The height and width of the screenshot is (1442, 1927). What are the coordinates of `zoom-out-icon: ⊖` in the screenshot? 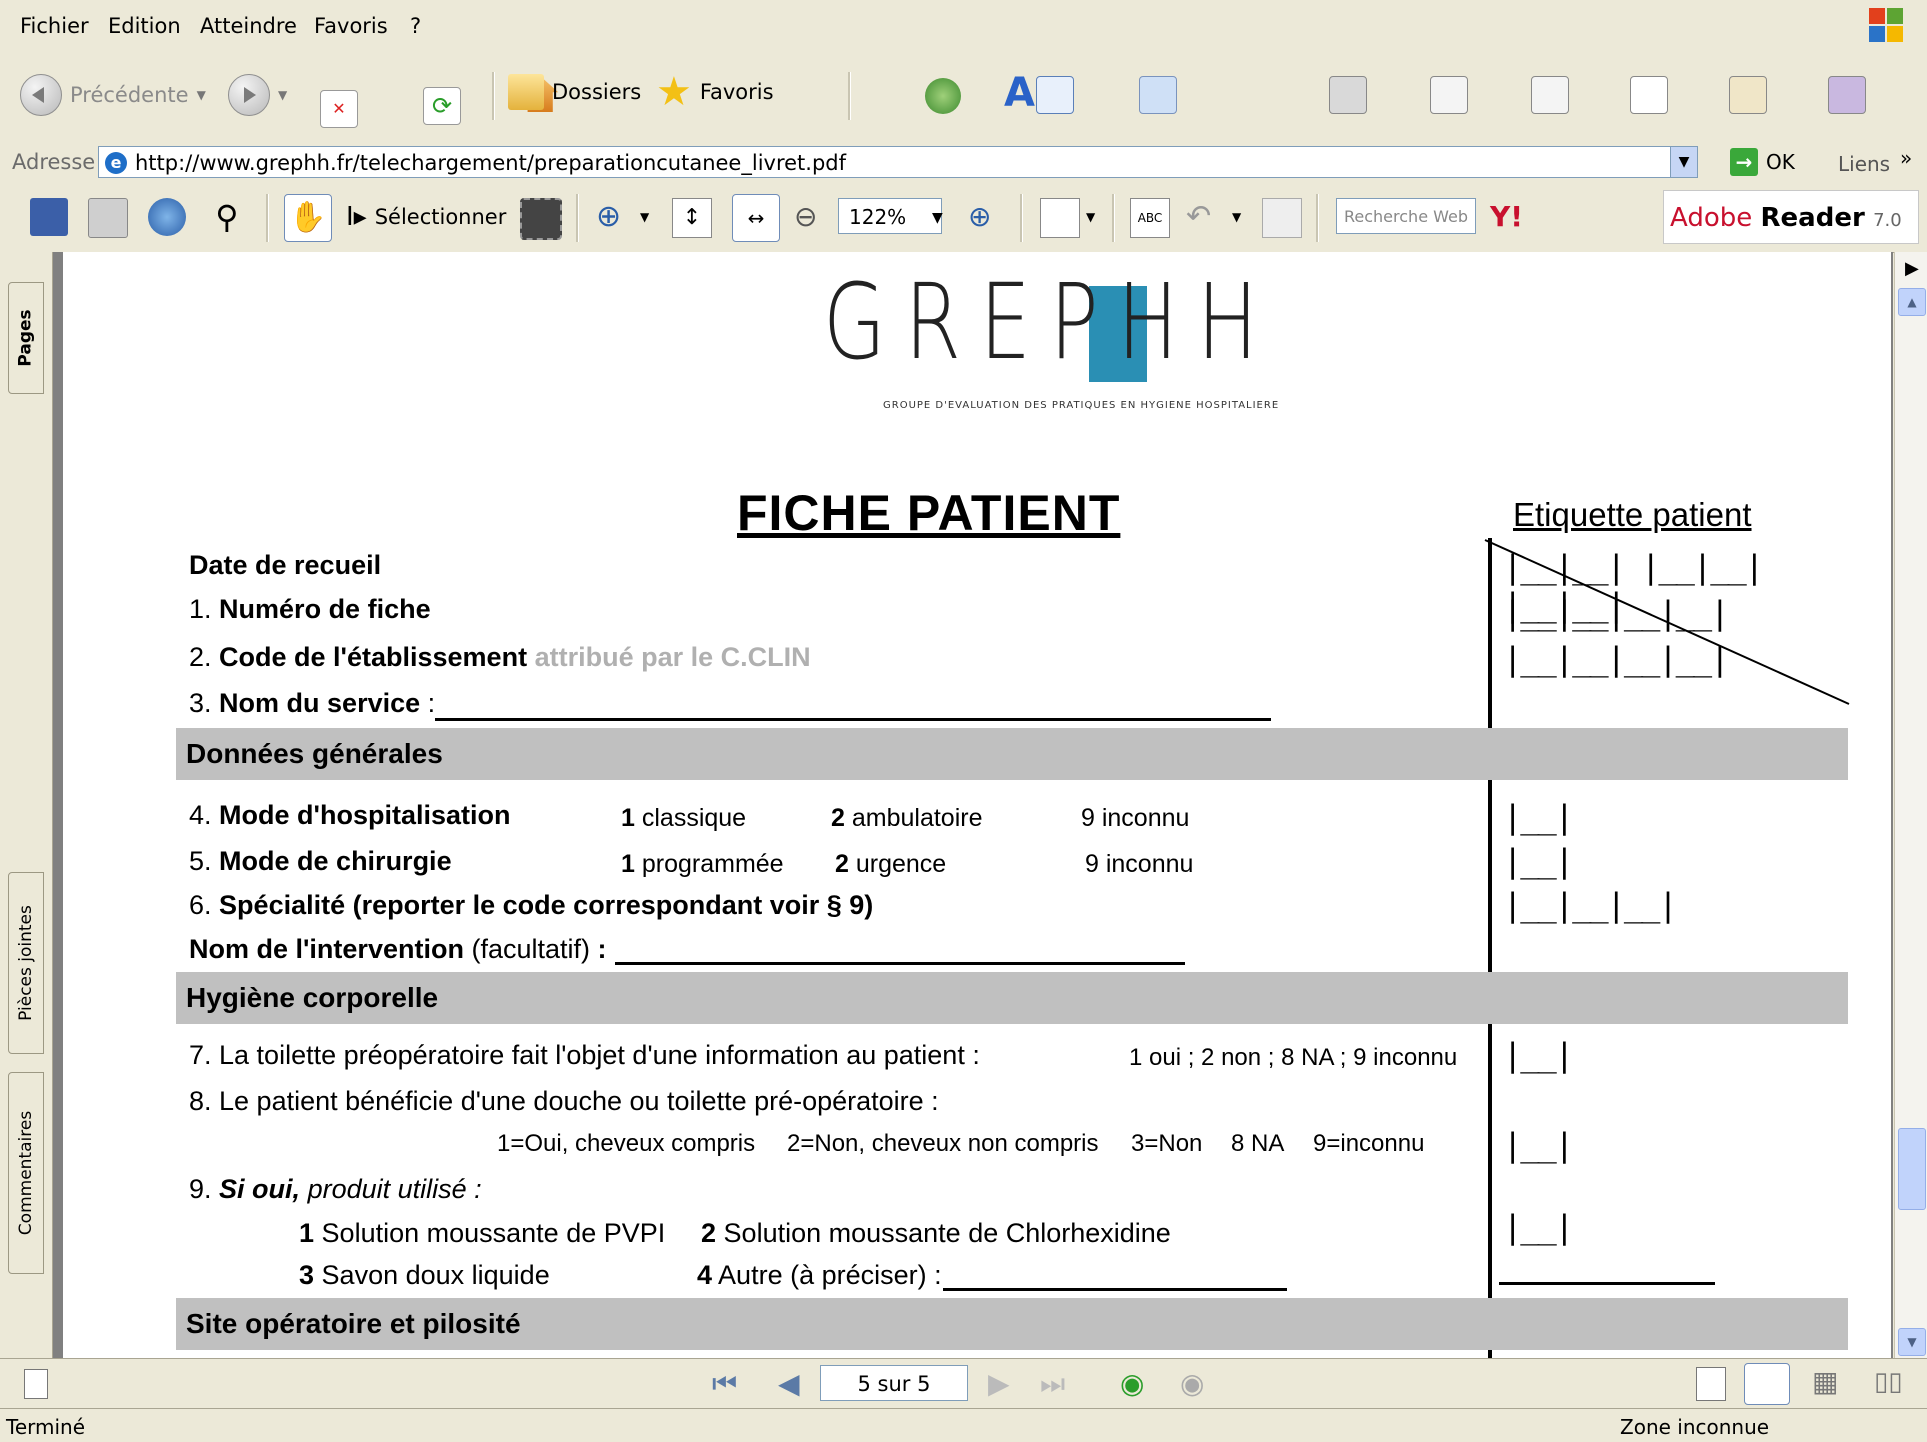 It's located at (813, 217).